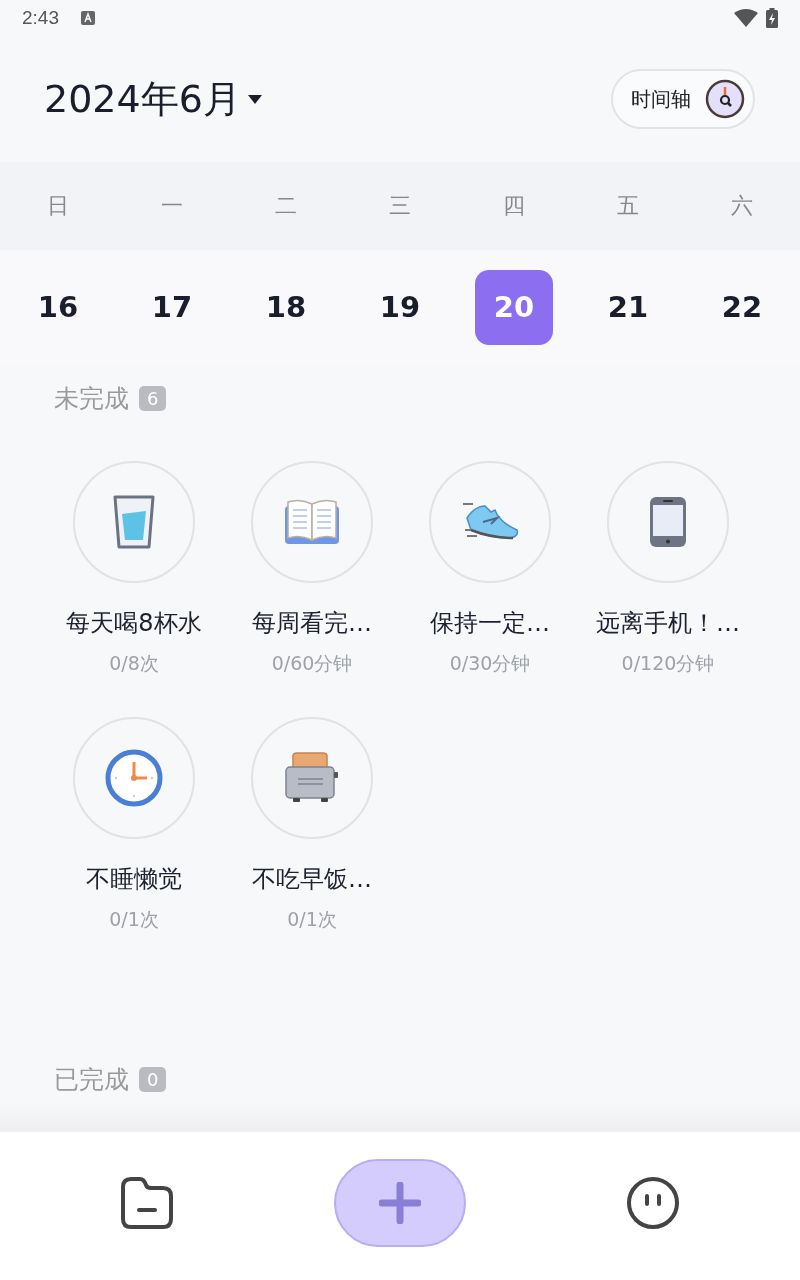 Image resolution: width=800 pixels, height=1280 pixels. Describe the element at coordinates (58, 206) in the screenshot. I see `weekday-label: 日` at that location.